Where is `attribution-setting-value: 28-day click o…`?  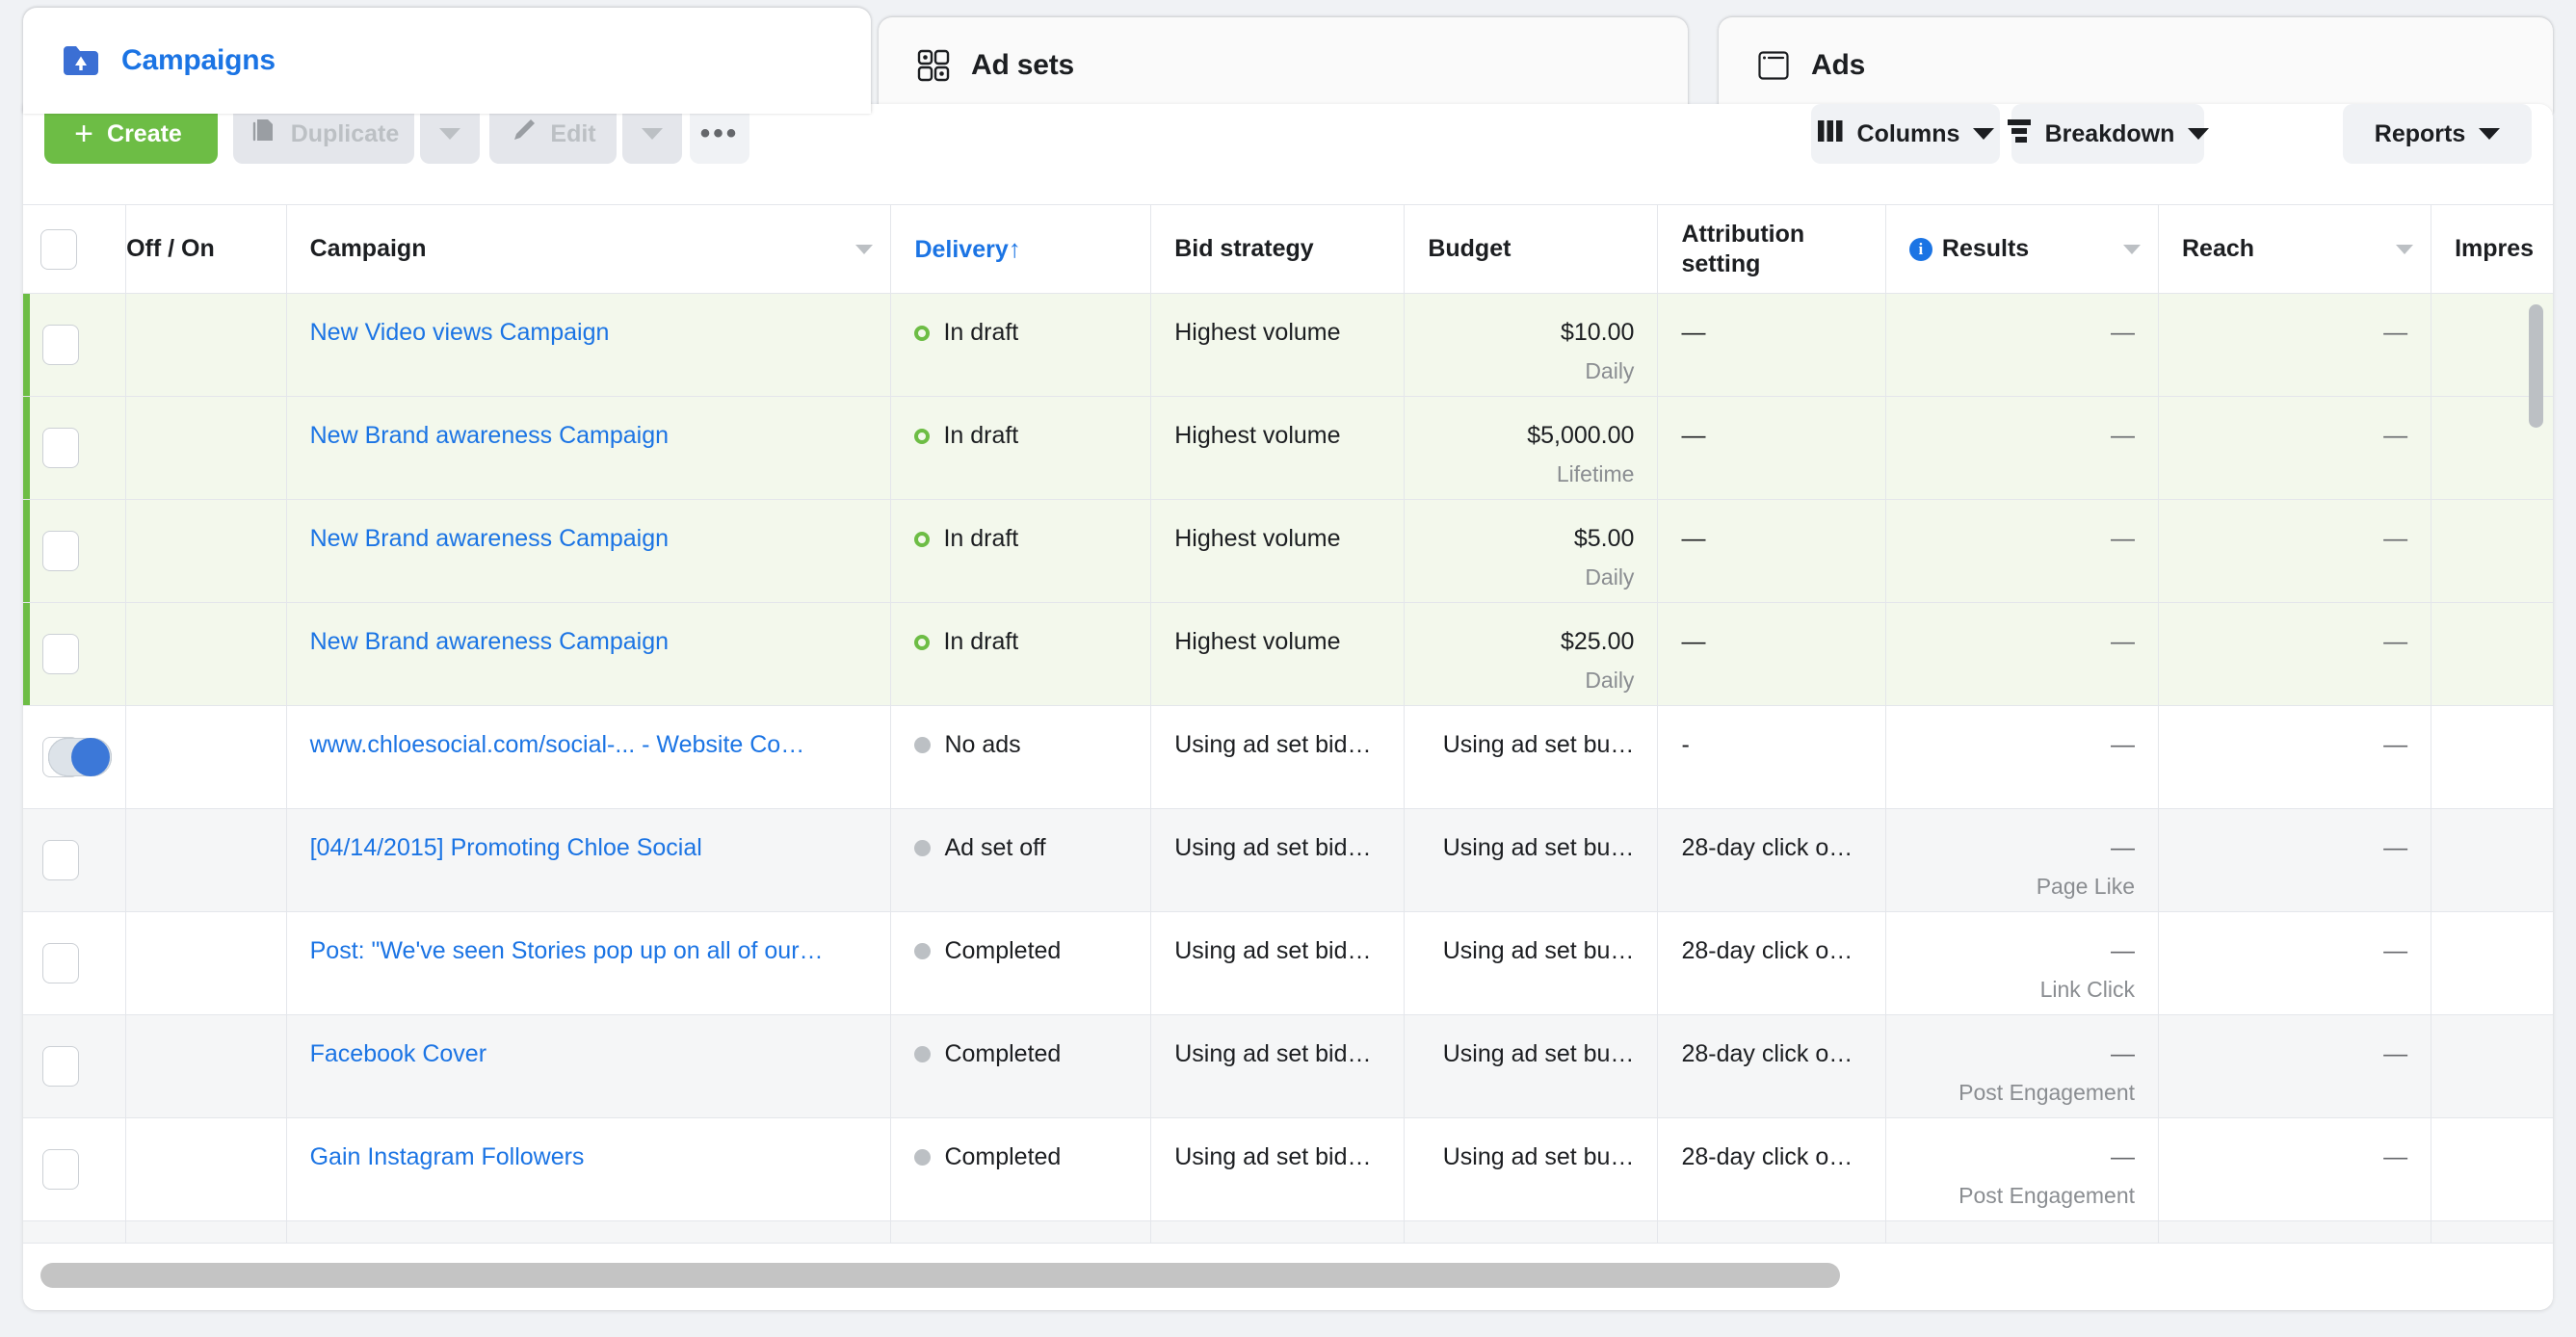
attribution-setting-value: 28-day click o… is located at coordinates (1767, 1156).